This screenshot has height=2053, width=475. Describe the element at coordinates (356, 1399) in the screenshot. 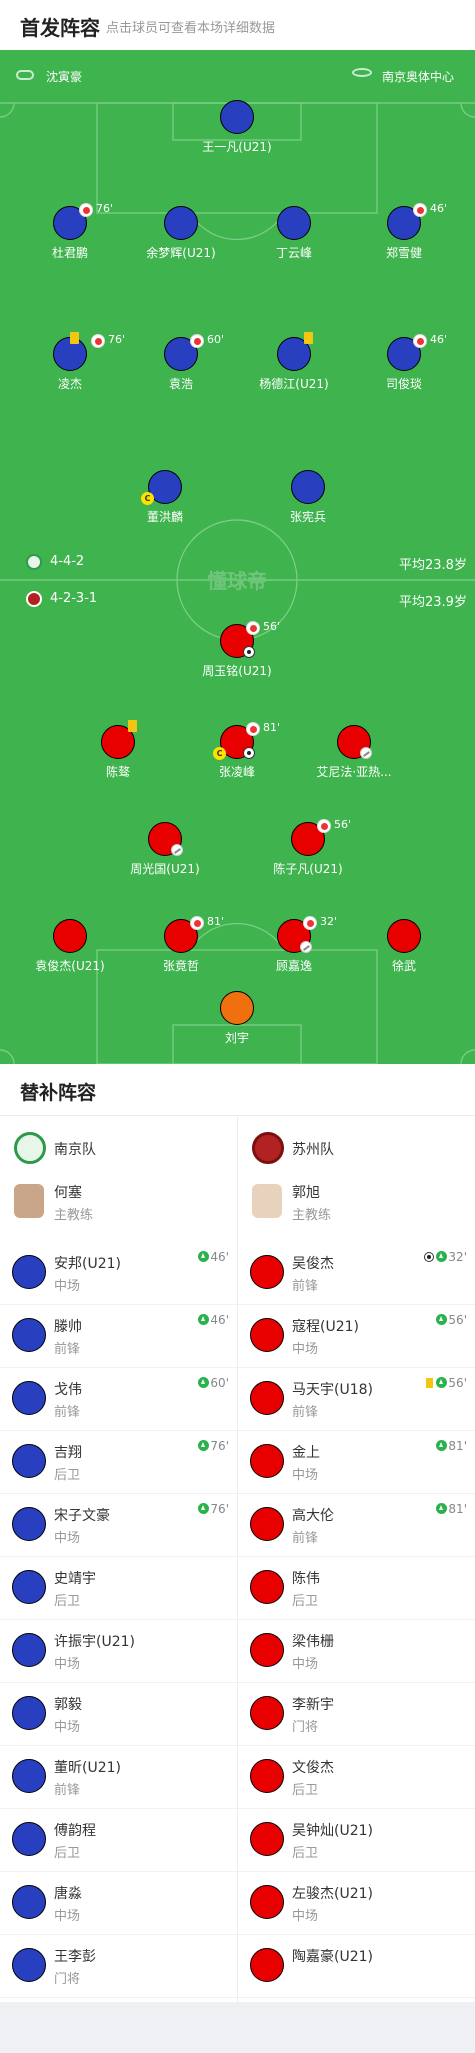

I see `sub-player-row: 马天宇(U18) 前锋 56'` at that location.